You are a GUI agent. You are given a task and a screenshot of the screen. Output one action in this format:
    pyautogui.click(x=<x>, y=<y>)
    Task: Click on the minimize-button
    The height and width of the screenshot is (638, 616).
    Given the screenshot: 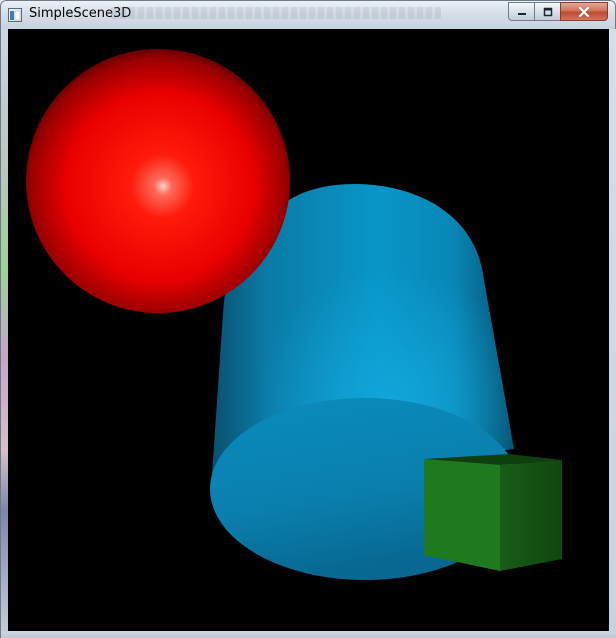 What is the action you would take?
    pyautogui.click(x=521, y=11)
    